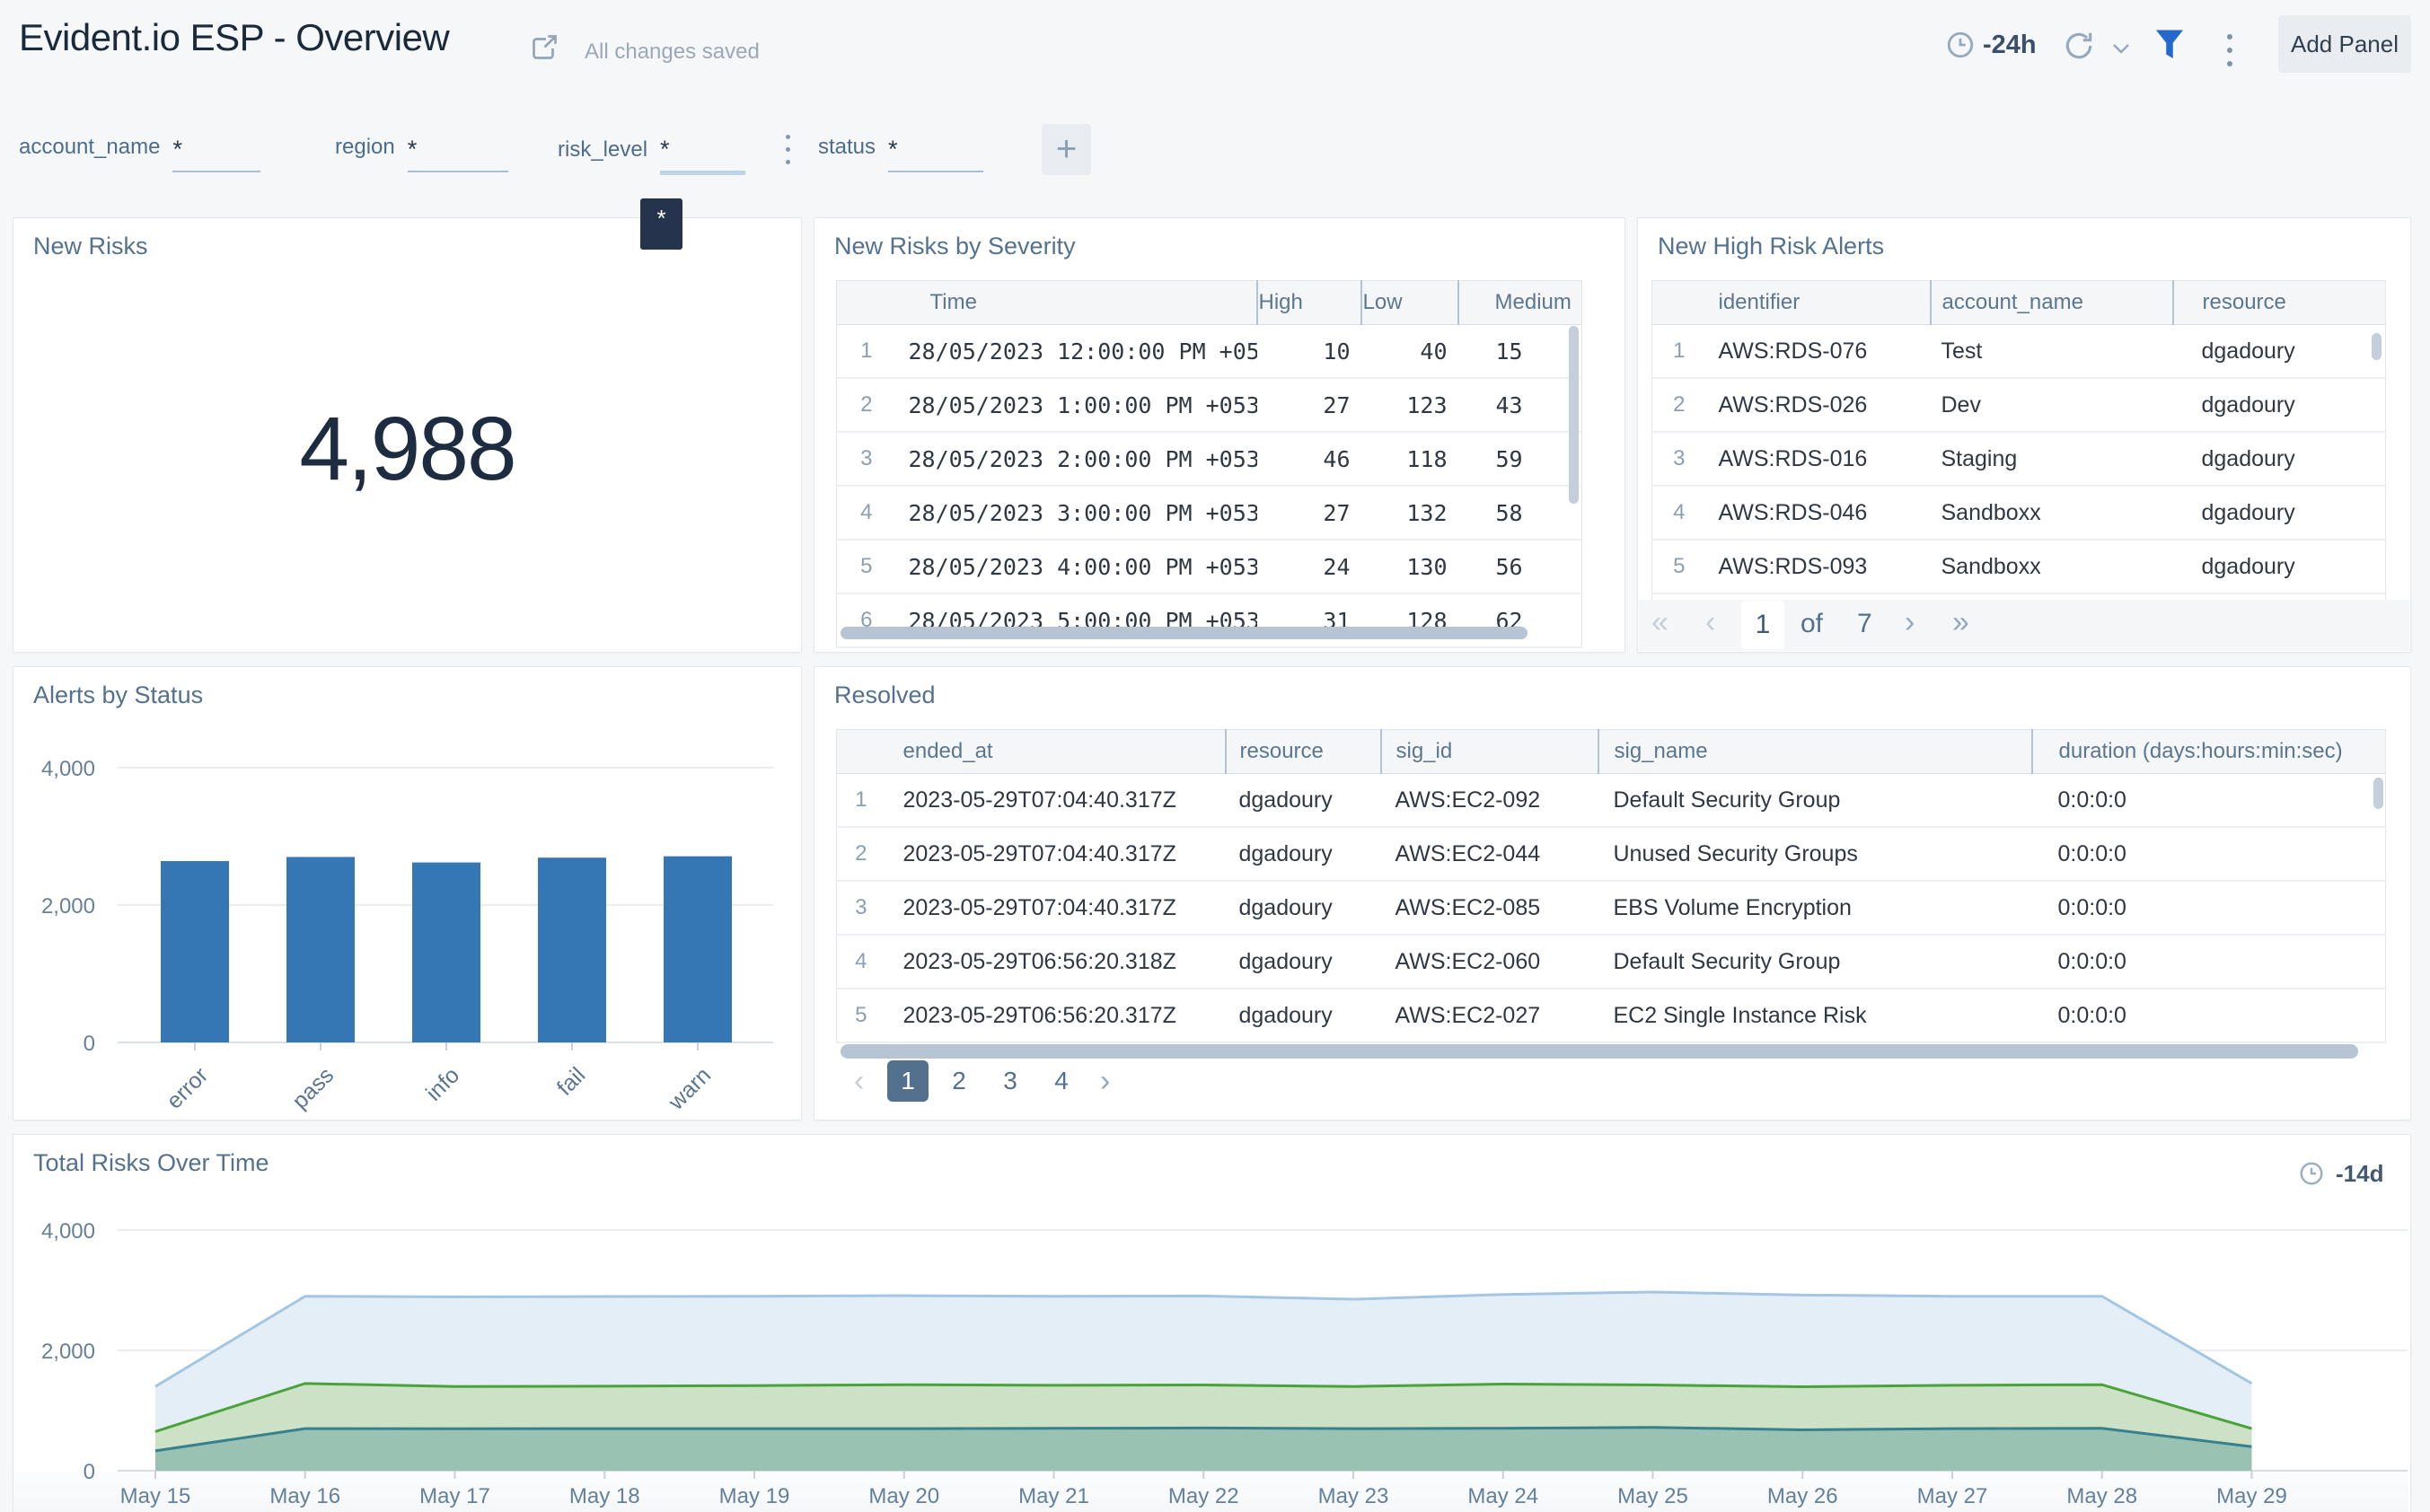 This screenshot has width=2430, height=1512. Describe the element at coordinates (1762, 625) in the screenshot. I see `current-page-input: 1` at that location.